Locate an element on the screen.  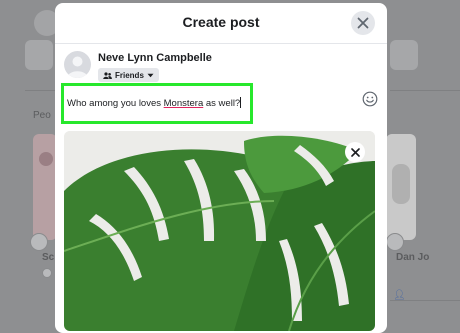
background-card-label: Sc is located at coordinates (48, 257).